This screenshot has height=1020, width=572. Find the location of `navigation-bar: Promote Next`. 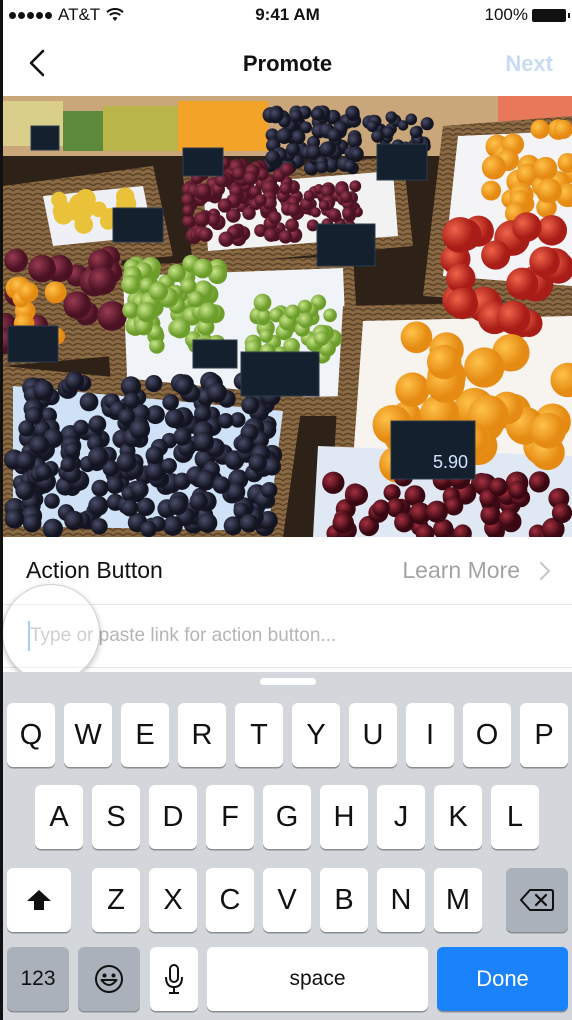

navigation-bar: Promote Next is located at coordinates (287, 63).